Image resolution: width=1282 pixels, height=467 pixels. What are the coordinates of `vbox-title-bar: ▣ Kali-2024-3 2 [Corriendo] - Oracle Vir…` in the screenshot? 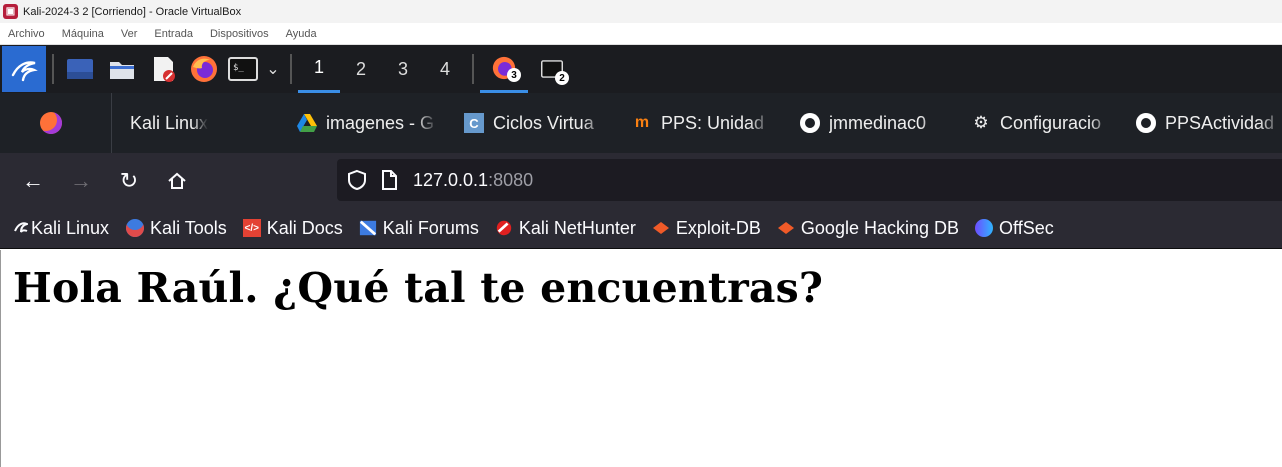 It's located at (641, 11).